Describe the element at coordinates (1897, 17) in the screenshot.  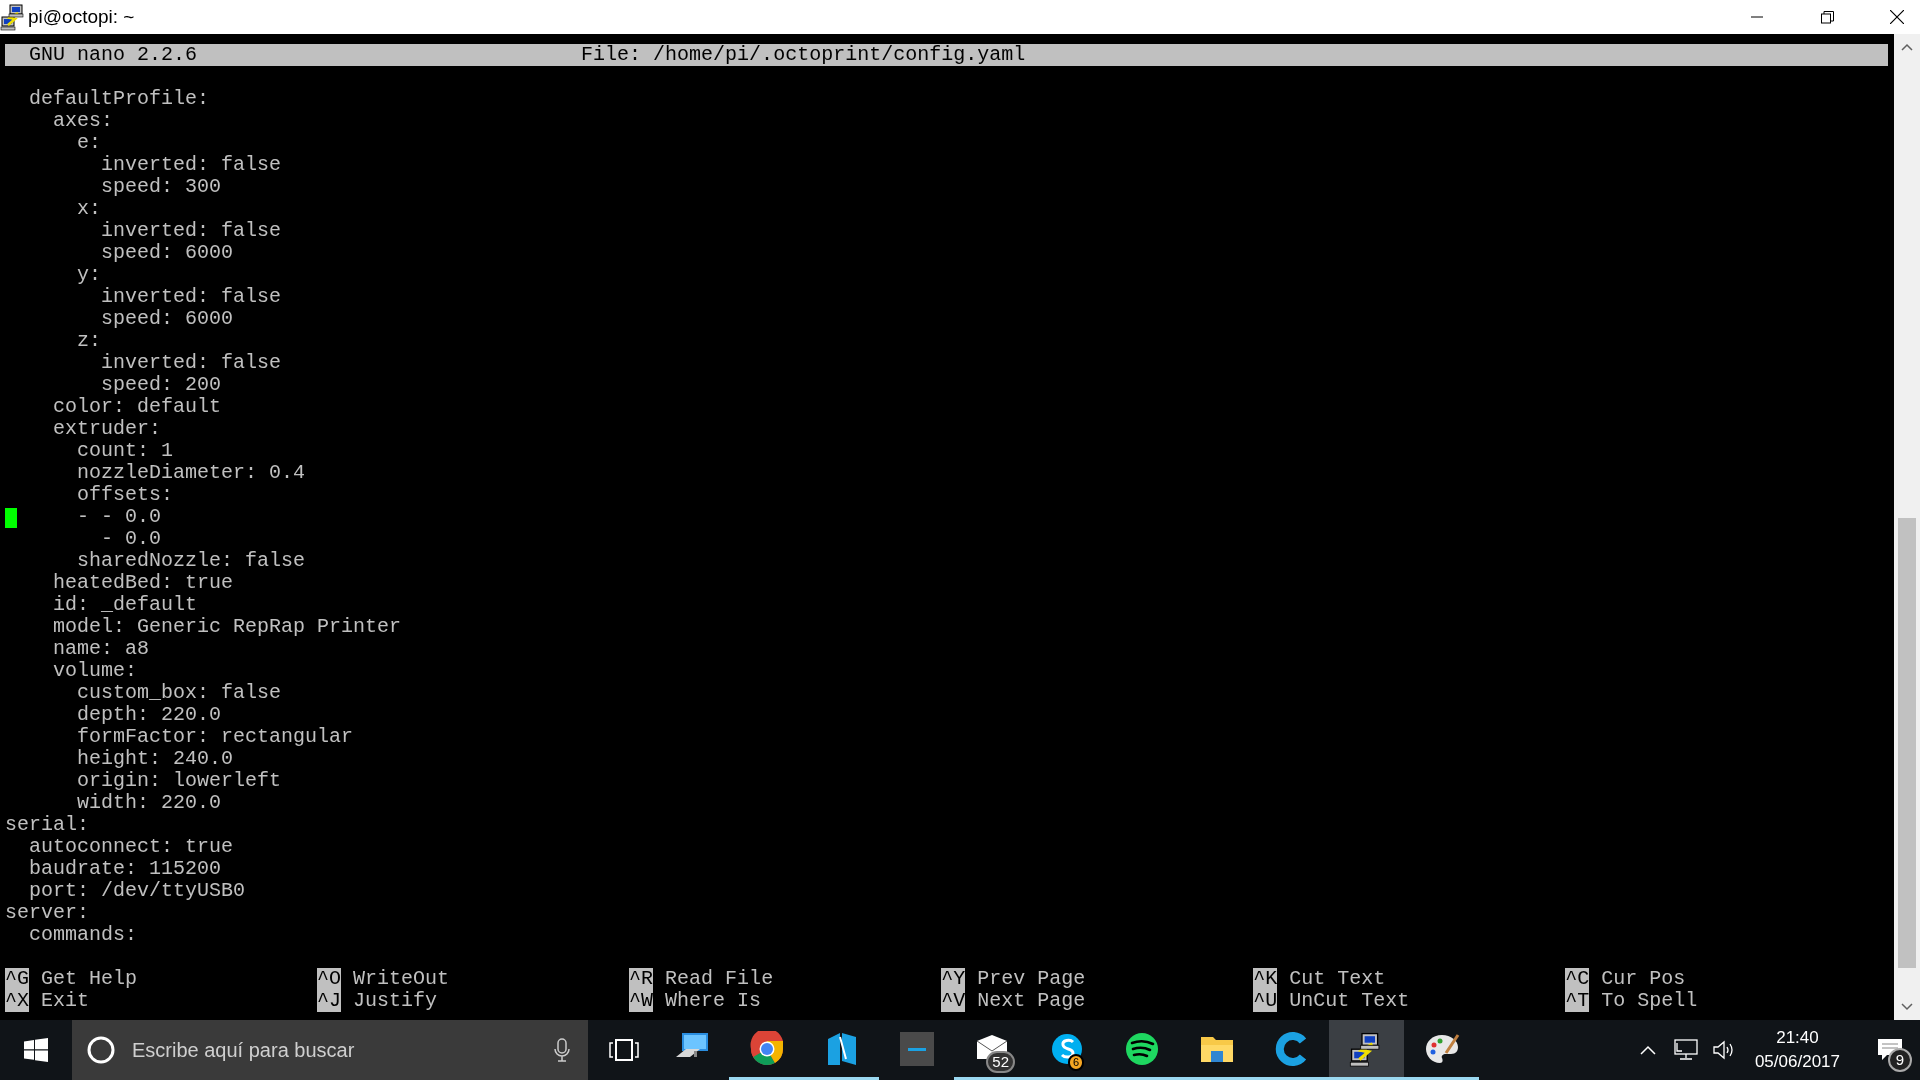
I see `close-icon` at that location.